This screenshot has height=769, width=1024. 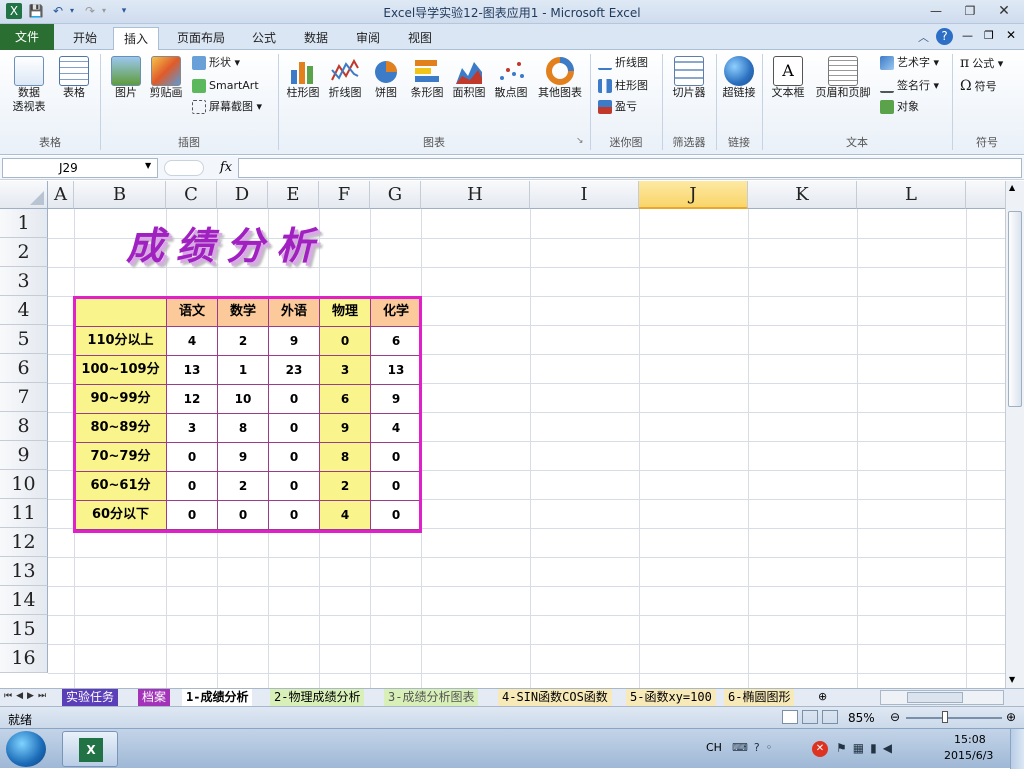 What do you see at coordinates (623, 86) in the screenshot?
I see `sparkline-column-button: 柱形图` at bounding box center [623, 86].